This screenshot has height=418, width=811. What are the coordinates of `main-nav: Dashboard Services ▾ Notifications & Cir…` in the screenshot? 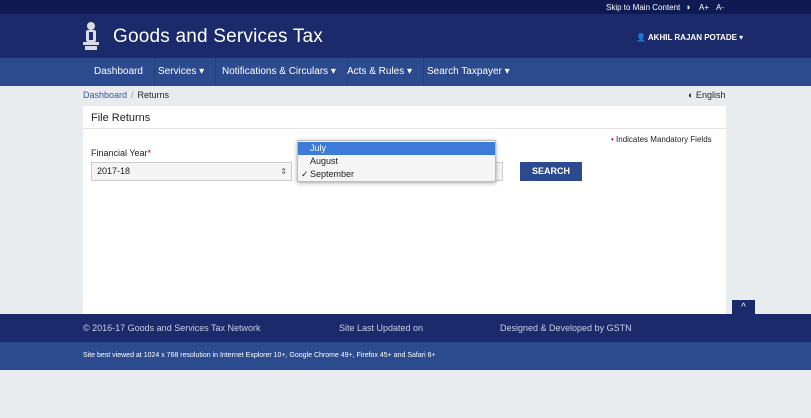 It's located at (405, 72).